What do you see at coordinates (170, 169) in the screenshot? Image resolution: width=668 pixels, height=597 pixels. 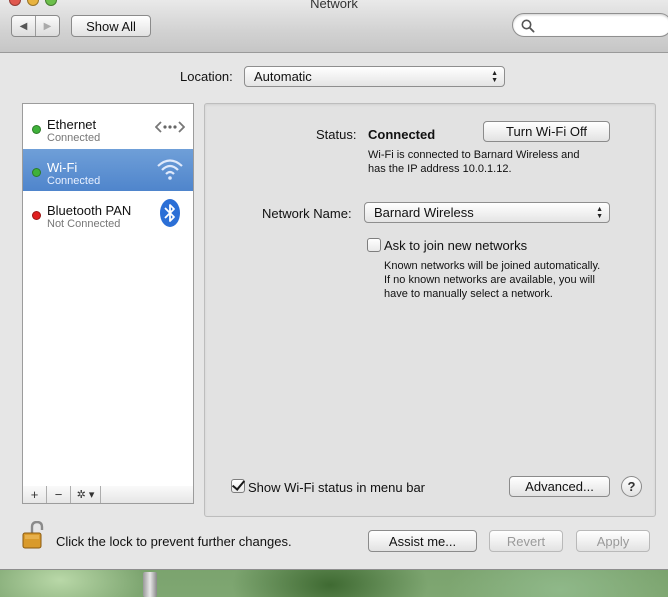 I see `wifi-icon` at bounding box center [170, 169].